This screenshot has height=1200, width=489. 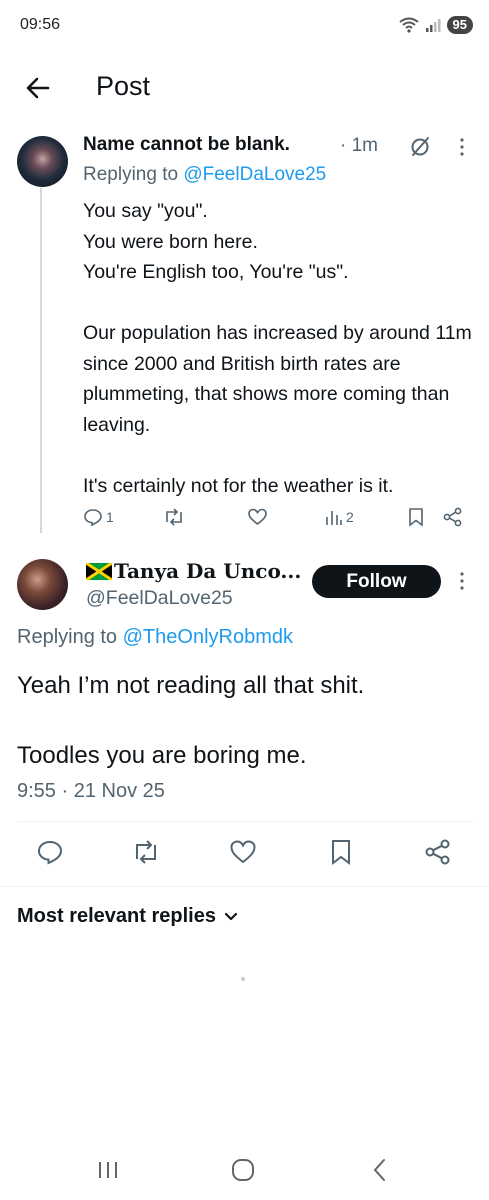 I want to click on bar-chart-icon, so click(x=334, y=518).